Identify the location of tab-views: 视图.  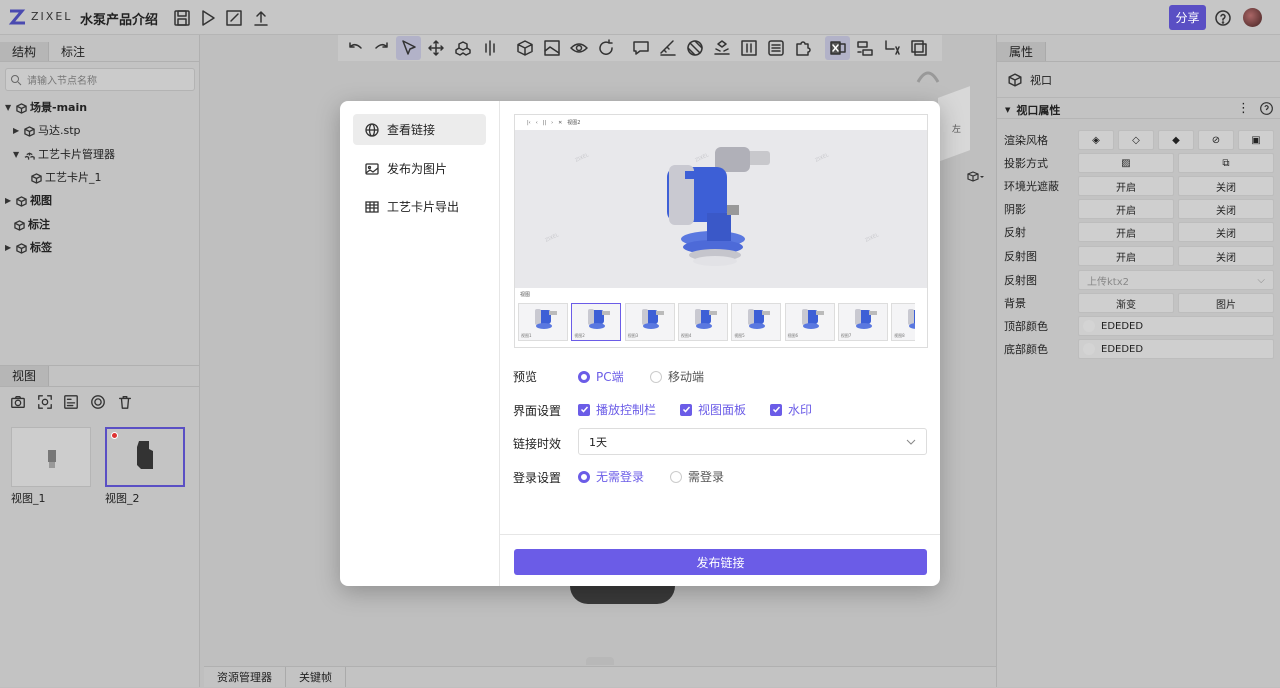
(25, 376).